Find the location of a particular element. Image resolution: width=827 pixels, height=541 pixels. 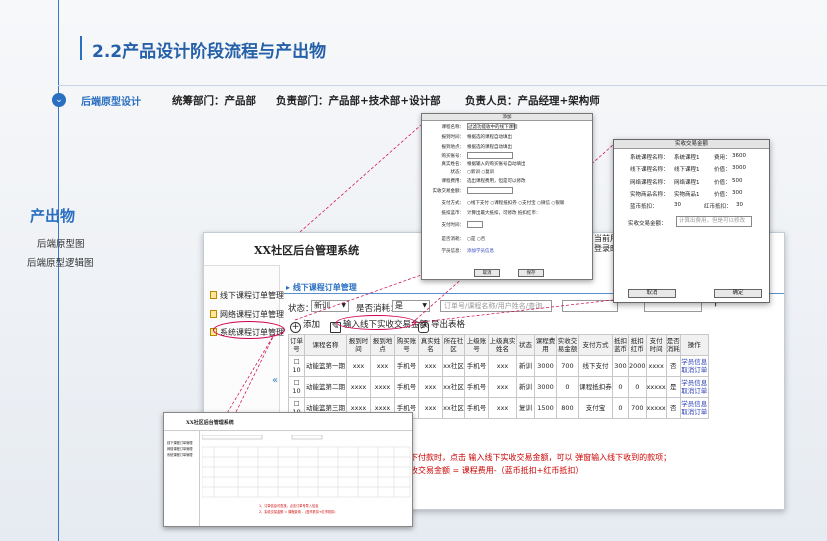

field-value: ○新训 ○复训 is located at coordinates (481, 172).